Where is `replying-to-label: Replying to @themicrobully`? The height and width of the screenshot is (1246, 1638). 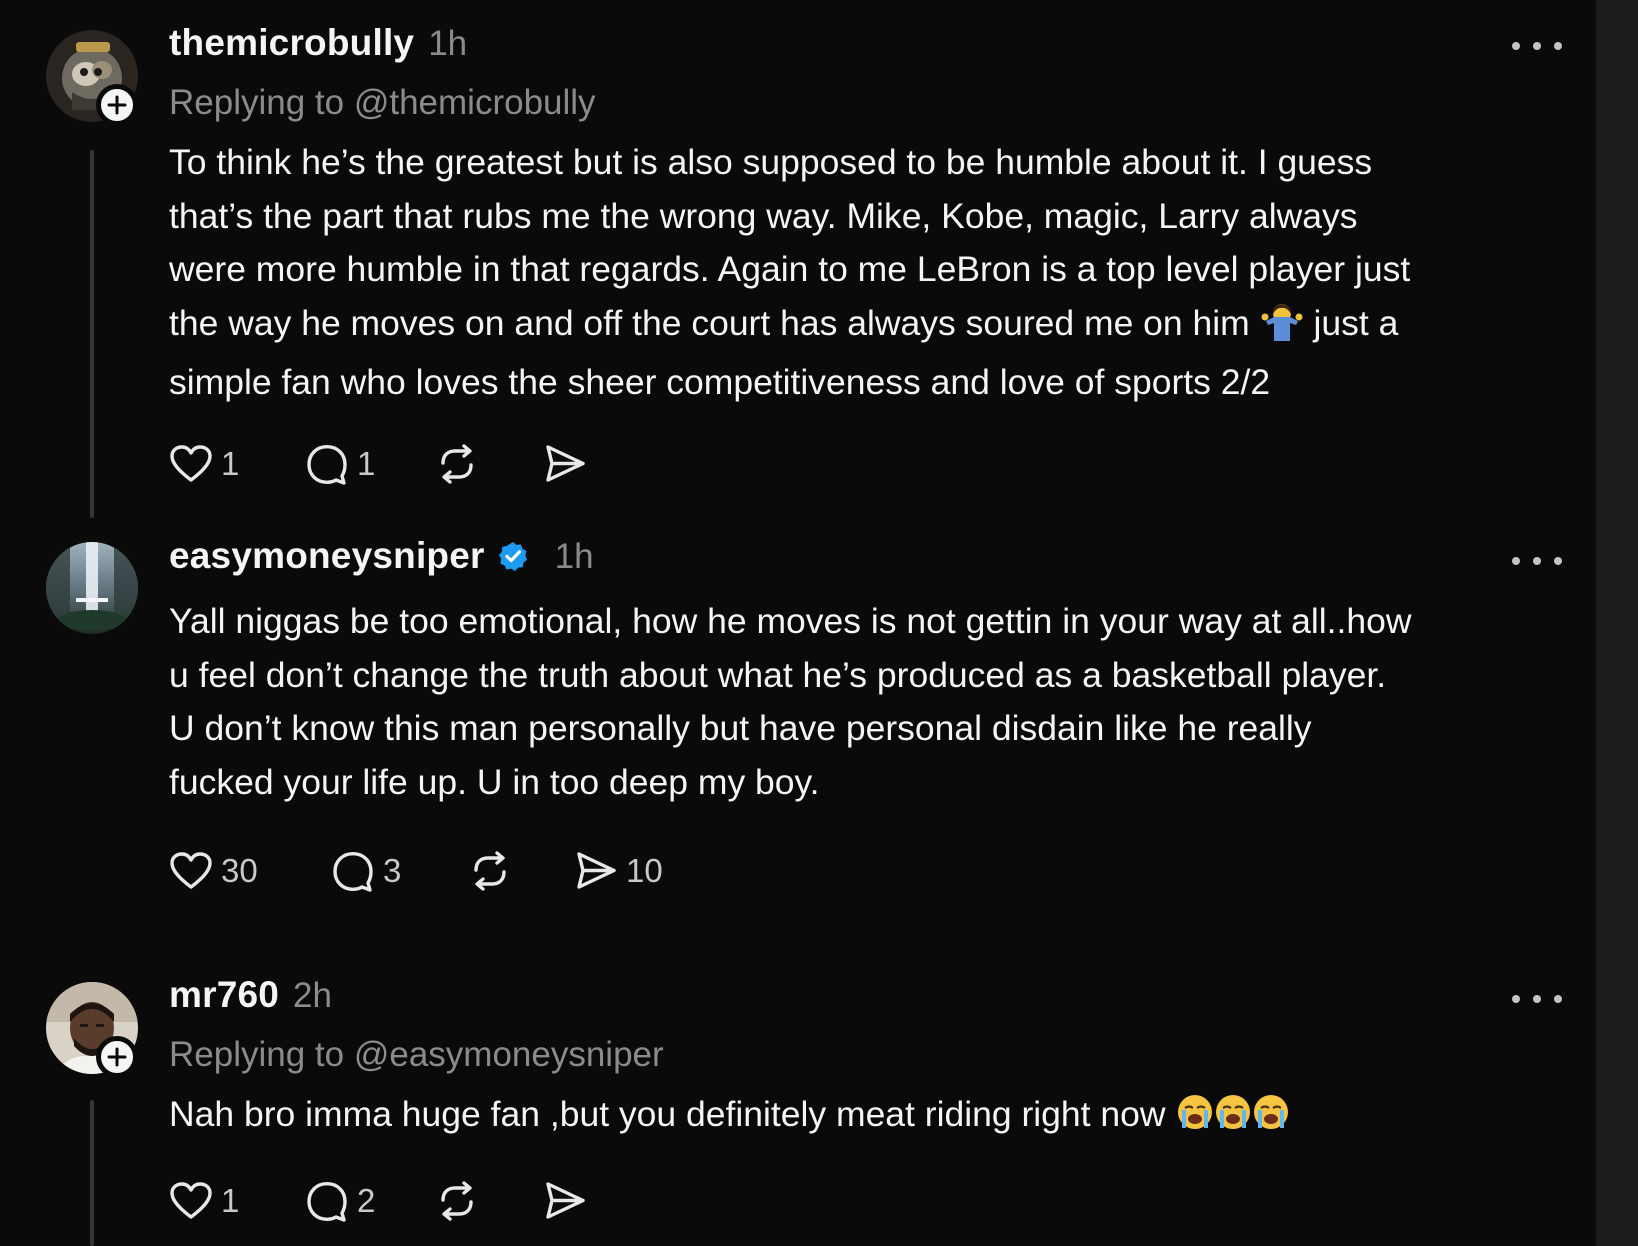 replying-to-label: Replying to @themicrobully is located at coordinates (382, 103).